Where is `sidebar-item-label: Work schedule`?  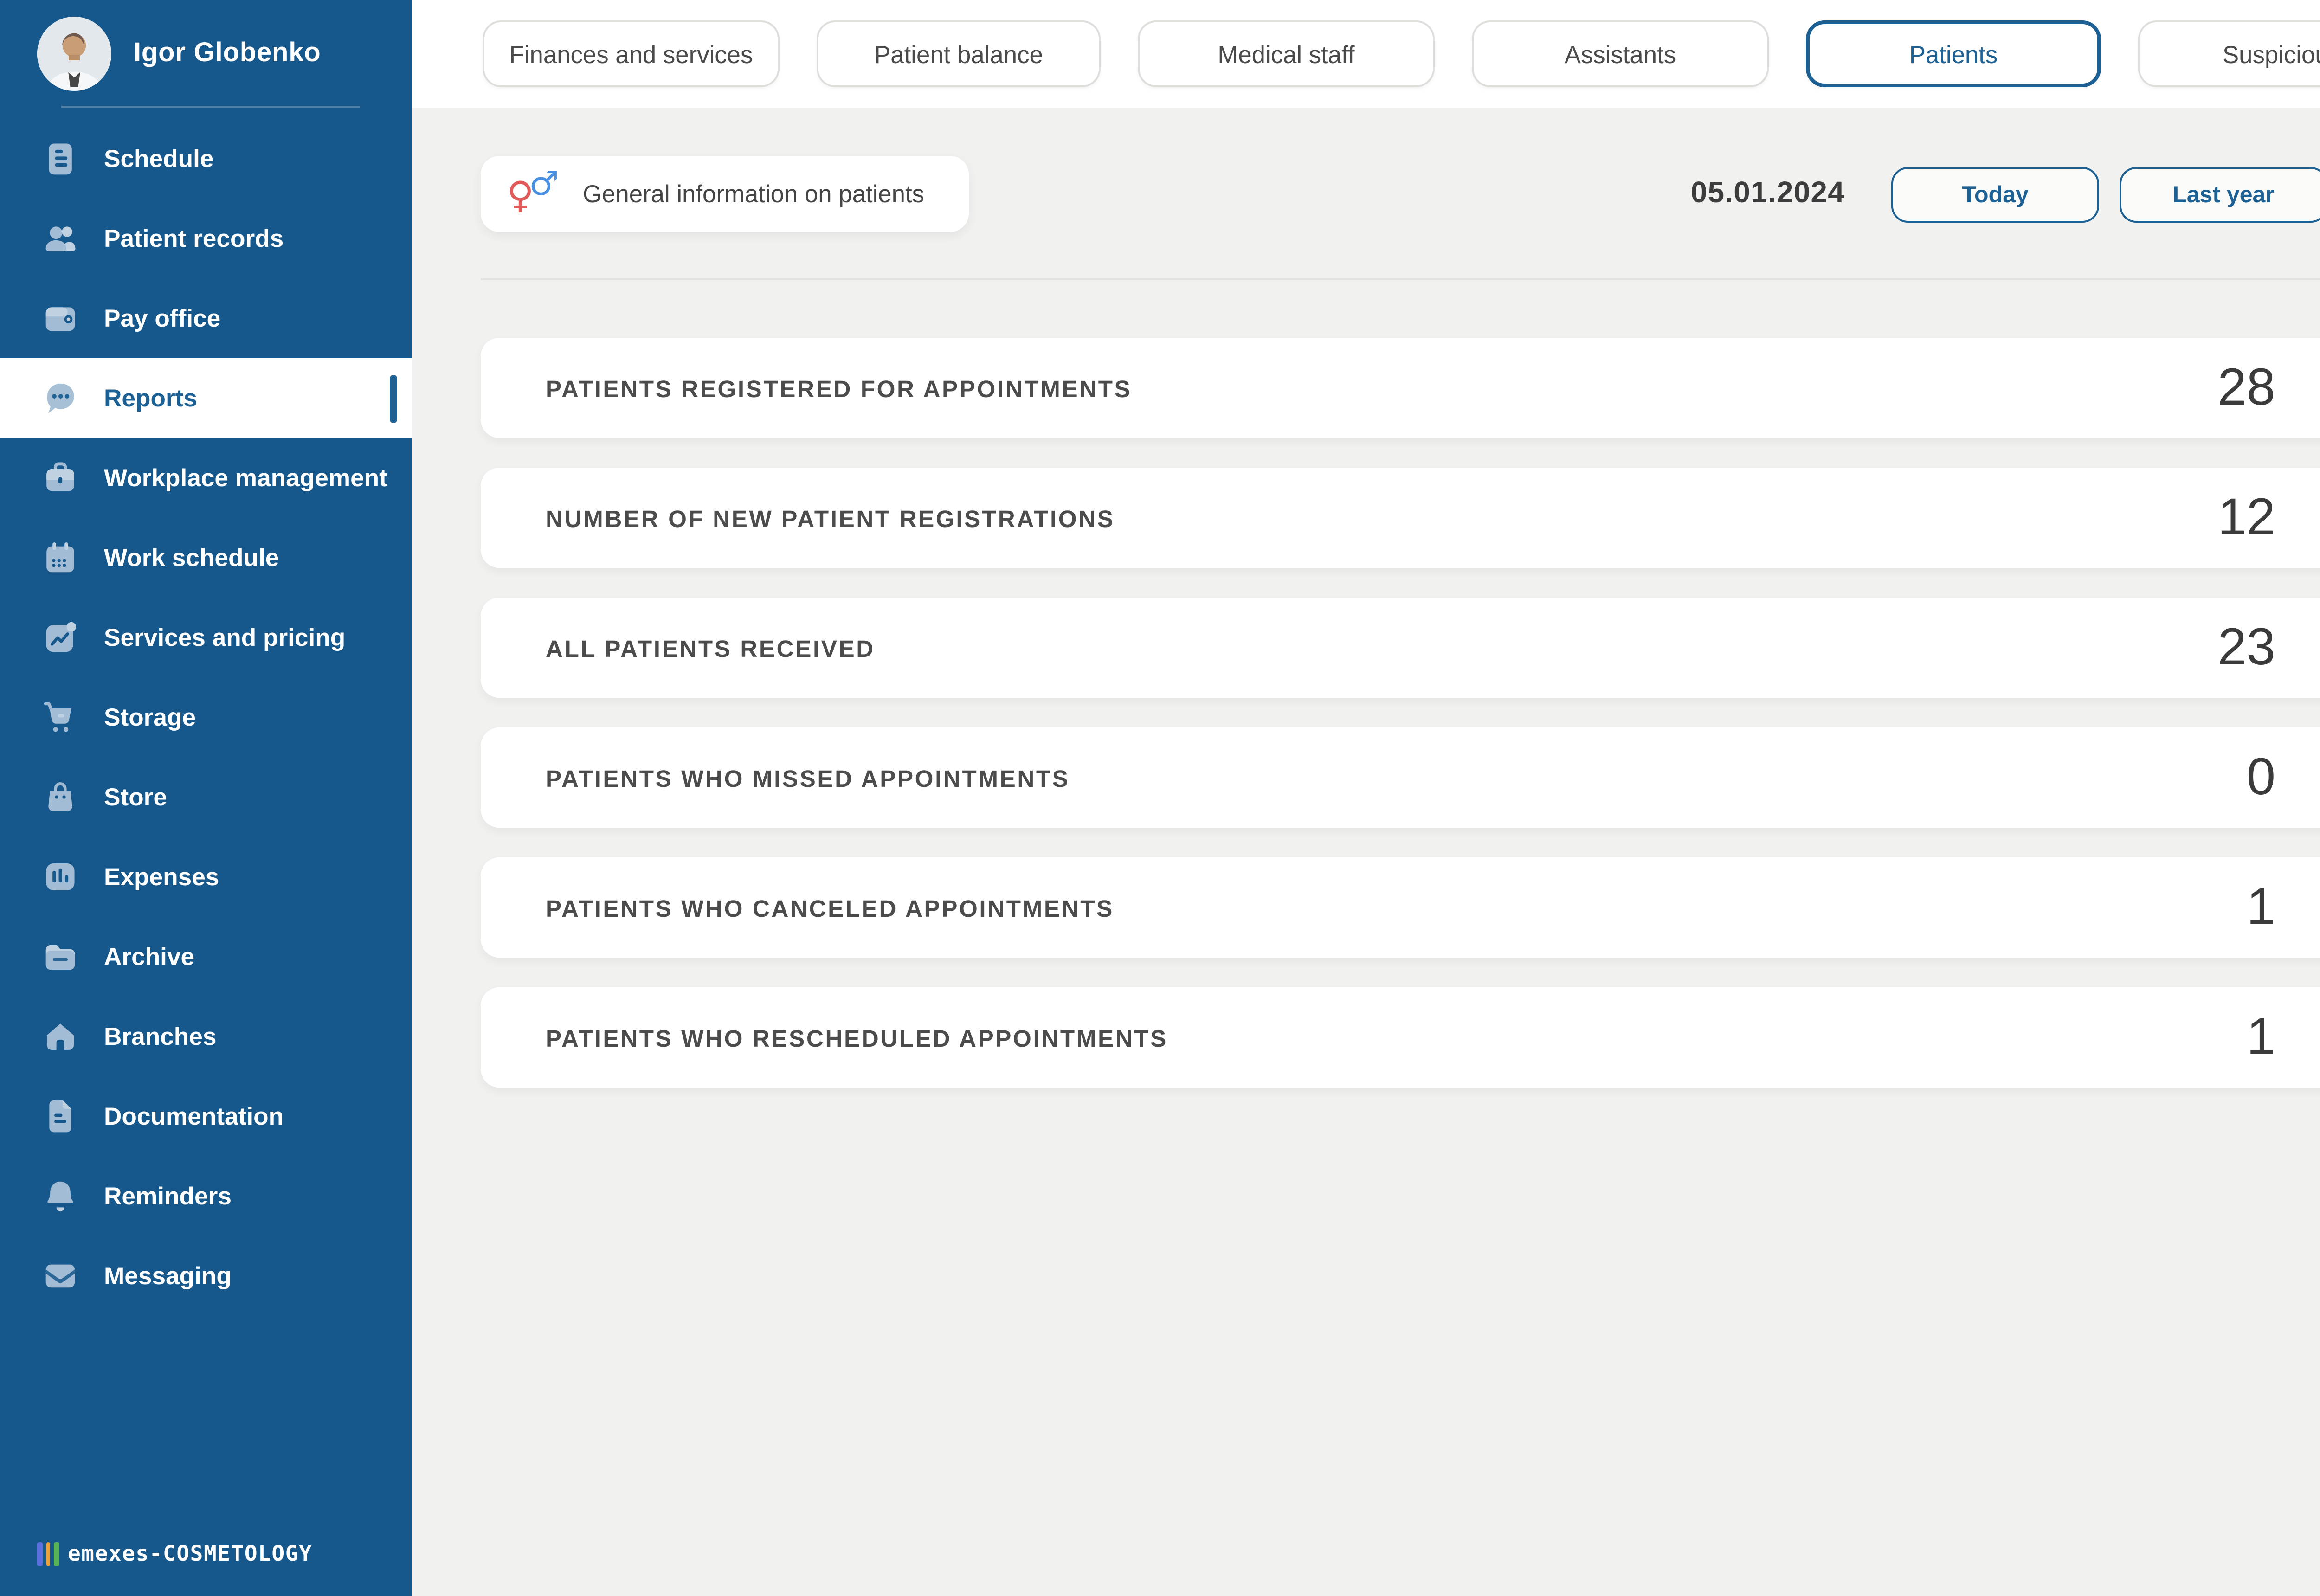
sidebar-item-label: Work schedule is located at coordinates (192, 558).